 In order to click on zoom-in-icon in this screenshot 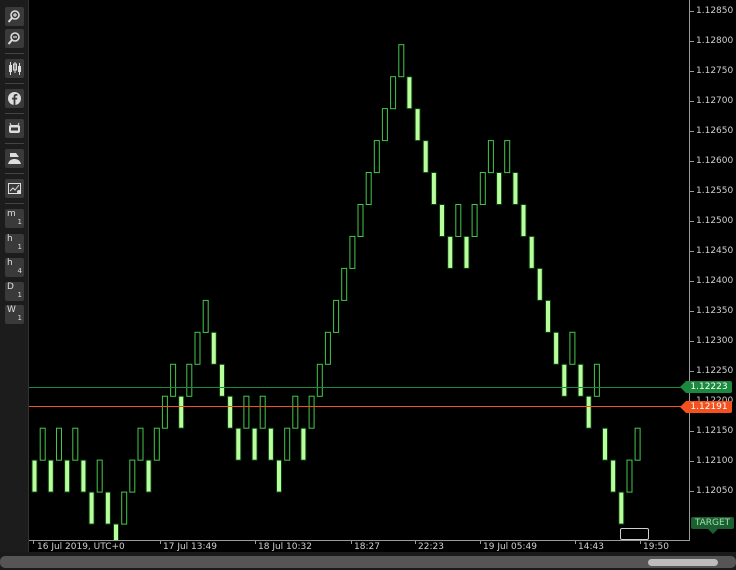, I will do `click(14, 16)`.